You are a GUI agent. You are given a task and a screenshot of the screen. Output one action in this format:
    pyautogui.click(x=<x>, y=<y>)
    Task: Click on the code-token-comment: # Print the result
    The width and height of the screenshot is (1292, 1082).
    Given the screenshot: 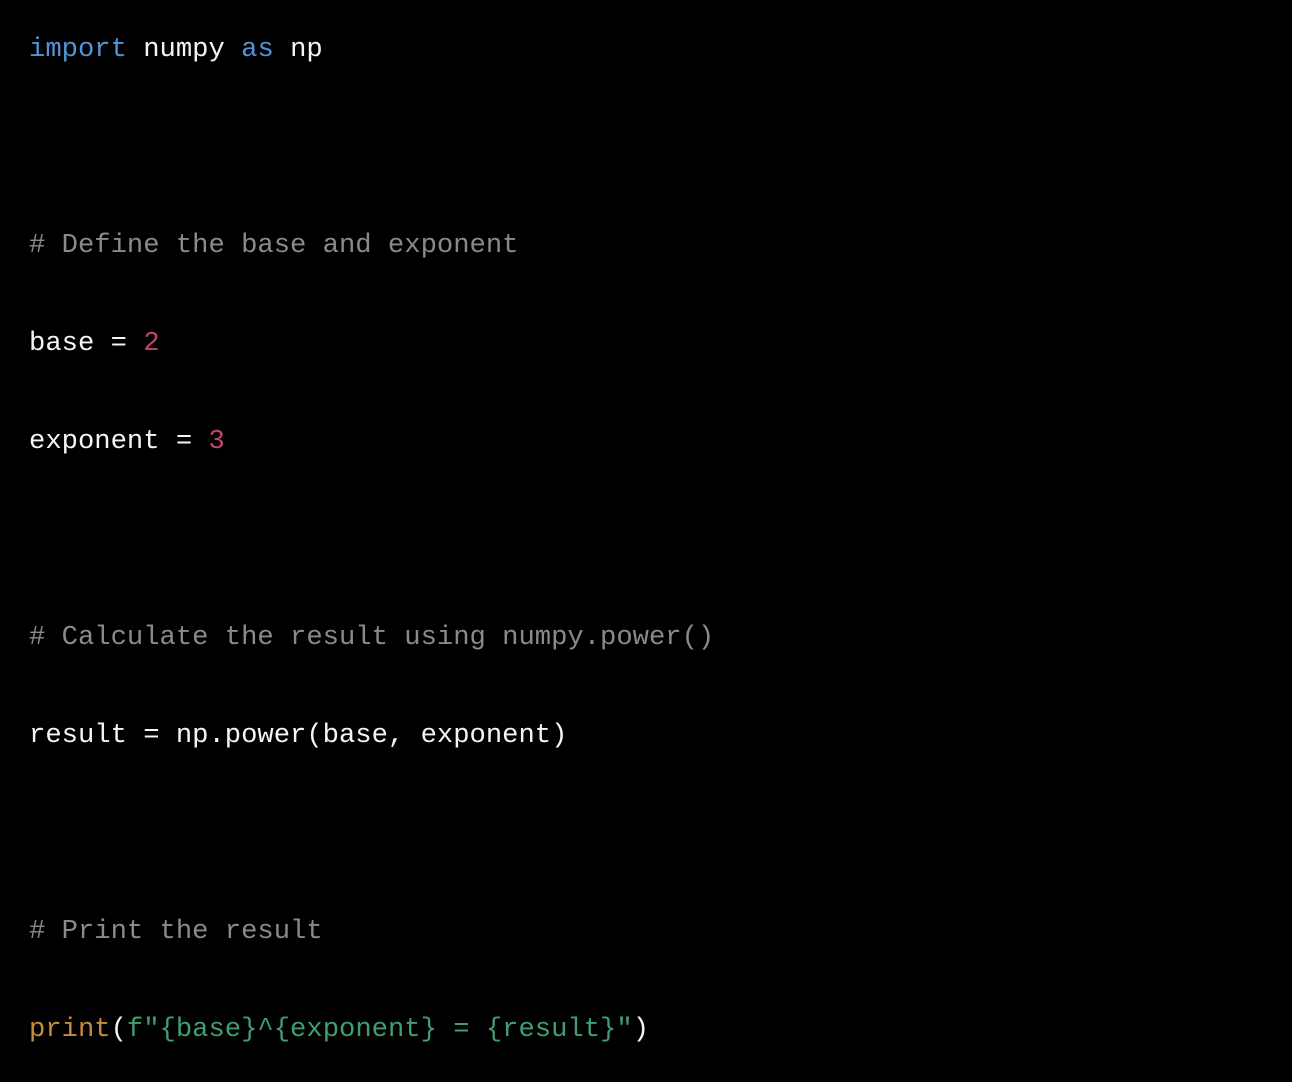 What is the action you would take?
    pyautogui.click(x=176, y=931)
    